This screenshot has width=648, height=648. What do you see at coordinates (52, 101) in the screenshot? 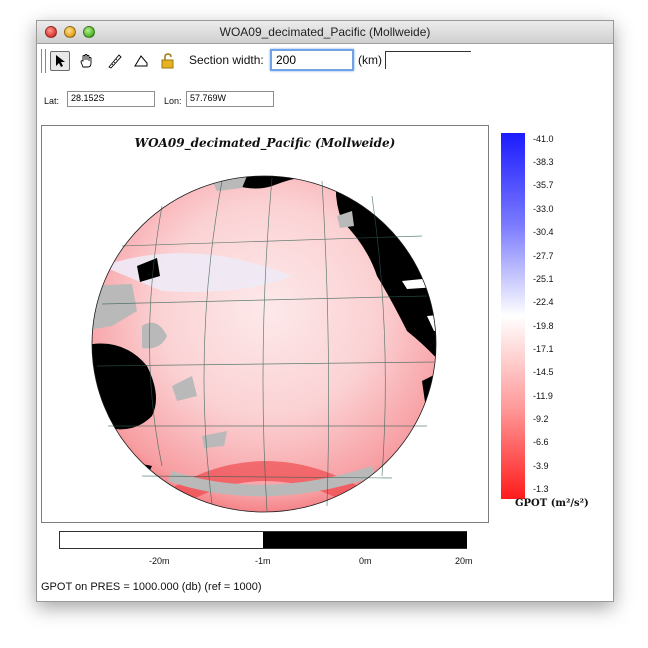
I see `lat-label: Lat:` at bounding box center [52, 101].